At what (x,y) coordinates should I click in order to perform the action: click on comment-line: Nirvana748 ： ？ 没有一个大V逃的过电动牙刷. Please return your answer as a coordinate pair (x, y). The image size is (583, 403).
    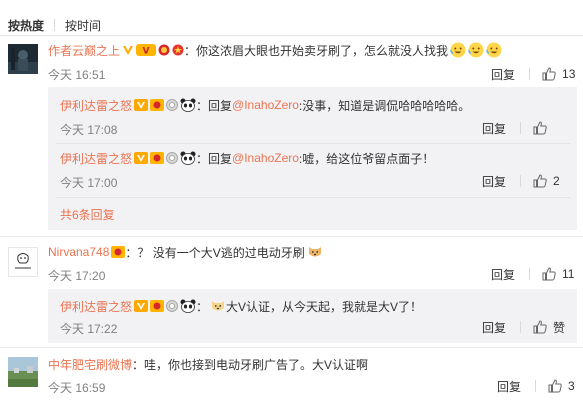
    Looking at the image, I should click on (185, 252).